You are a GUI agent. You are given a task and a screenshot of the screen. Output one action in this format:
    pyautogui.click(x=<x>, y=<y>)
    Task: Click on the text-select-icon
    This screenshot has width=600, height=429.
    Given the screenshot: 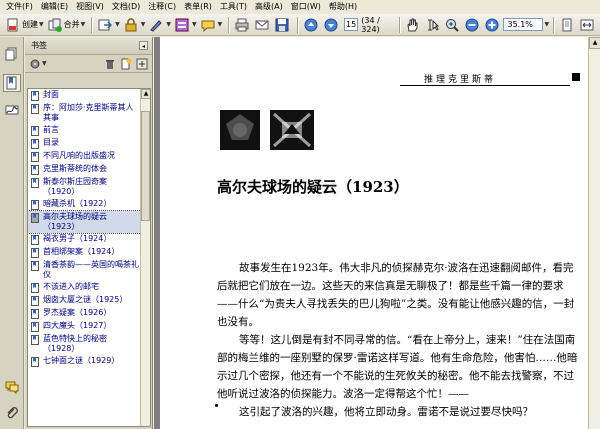 What is the action you would take?
    pyautogui.click(x=434, y=25)
    